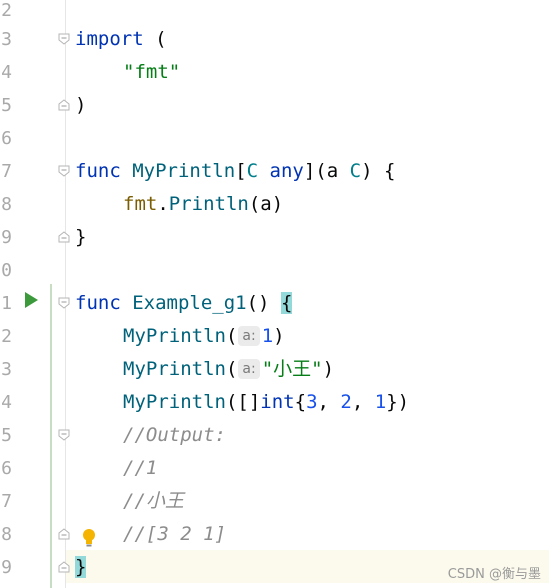  Describe the element at coordinates (274, 468) in the screenshot. I see `code-line: 6 //1` at that location.